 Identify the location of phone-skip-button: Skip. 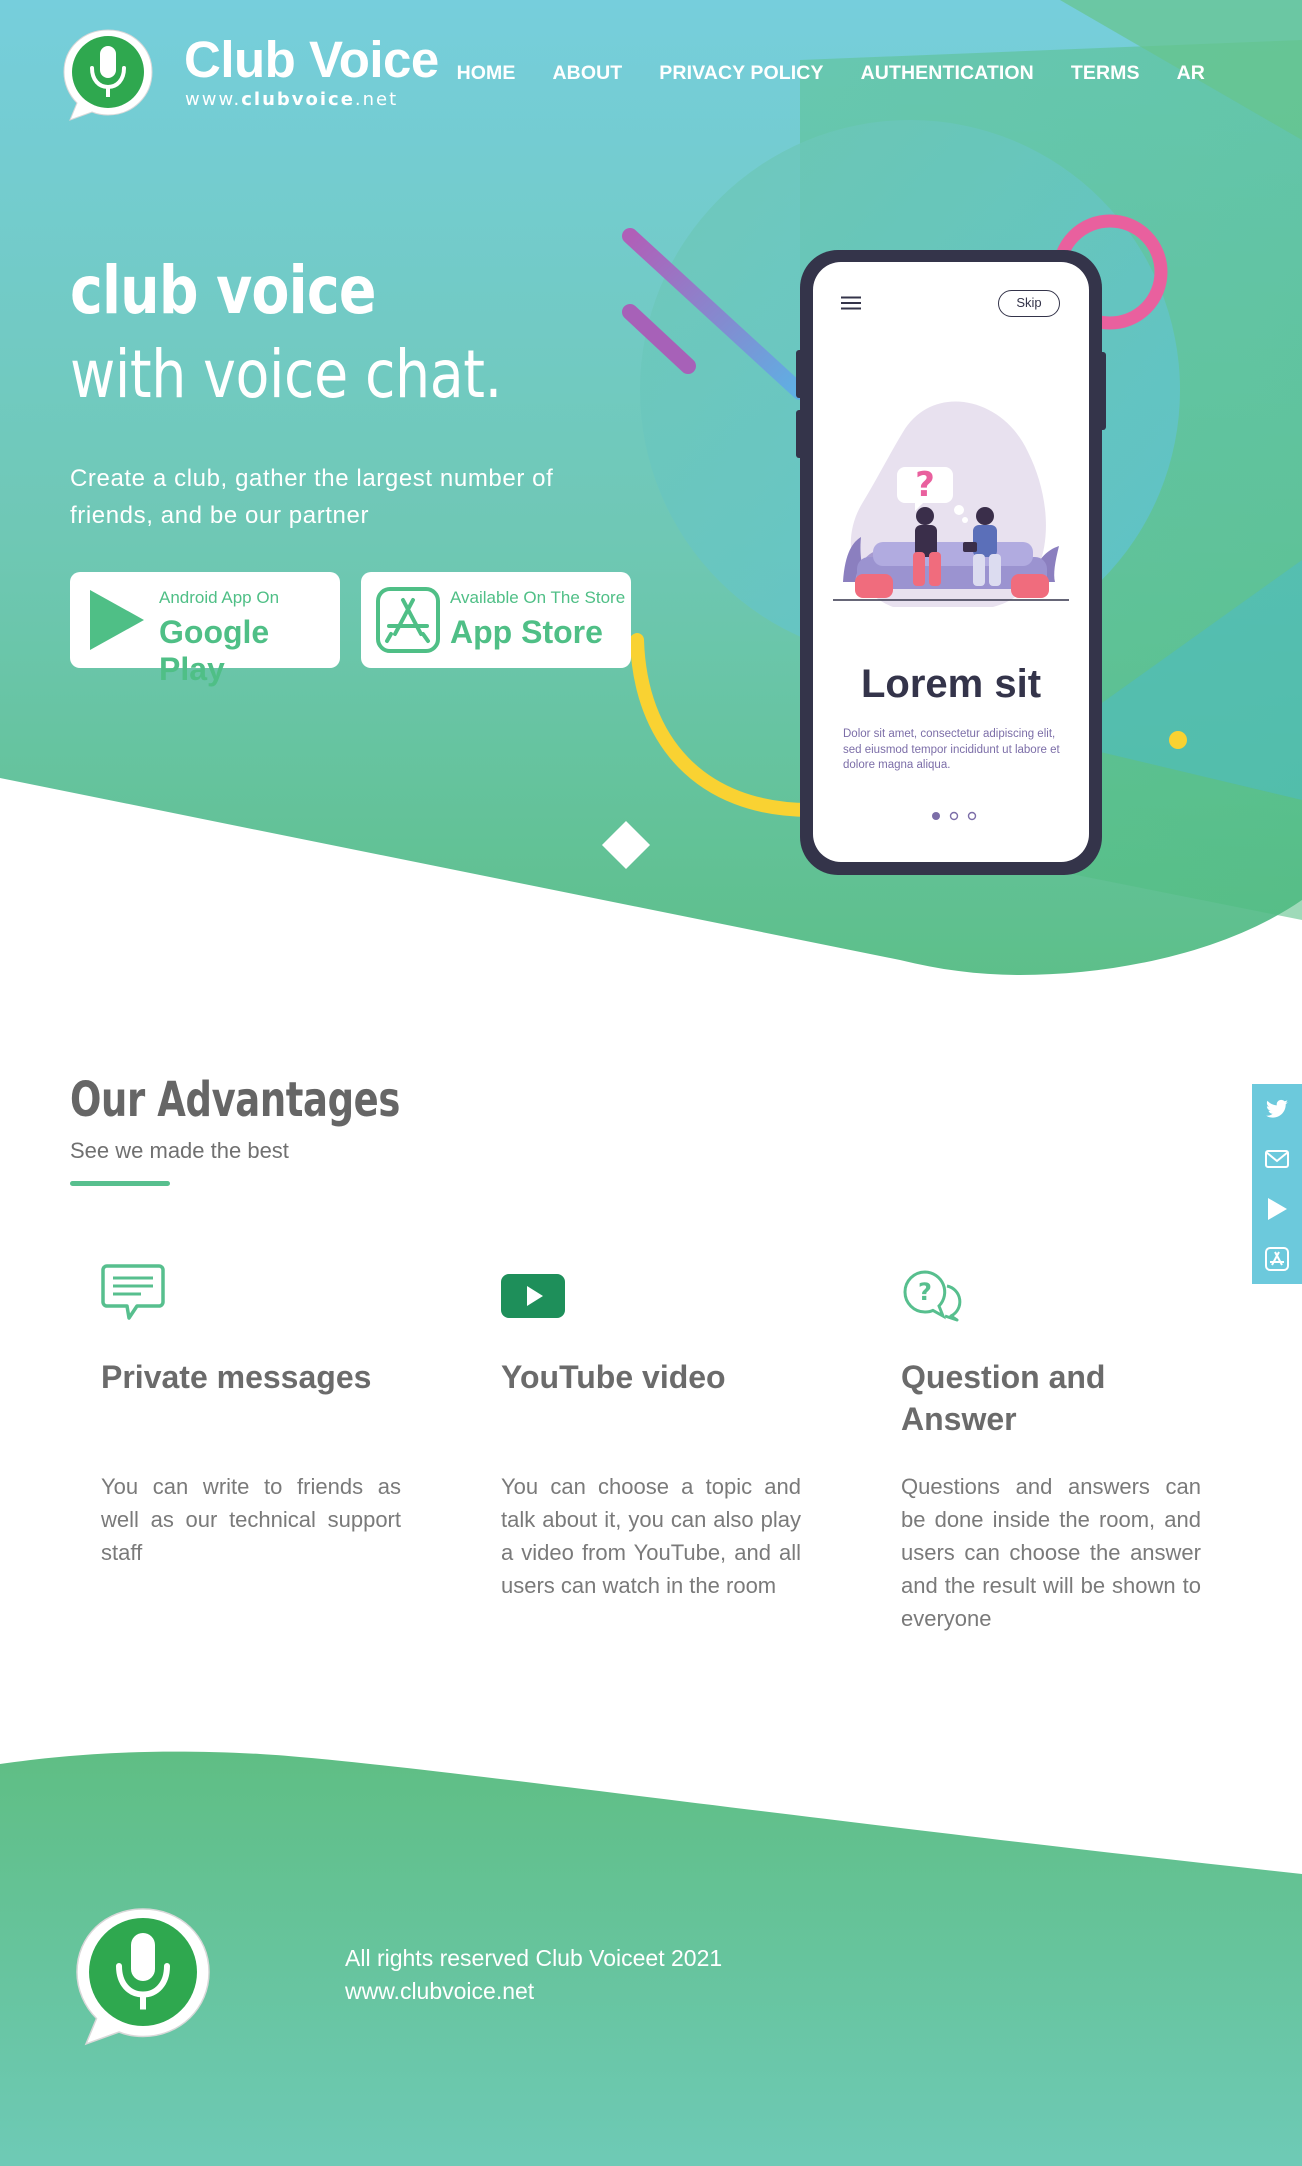
(1029, 303).